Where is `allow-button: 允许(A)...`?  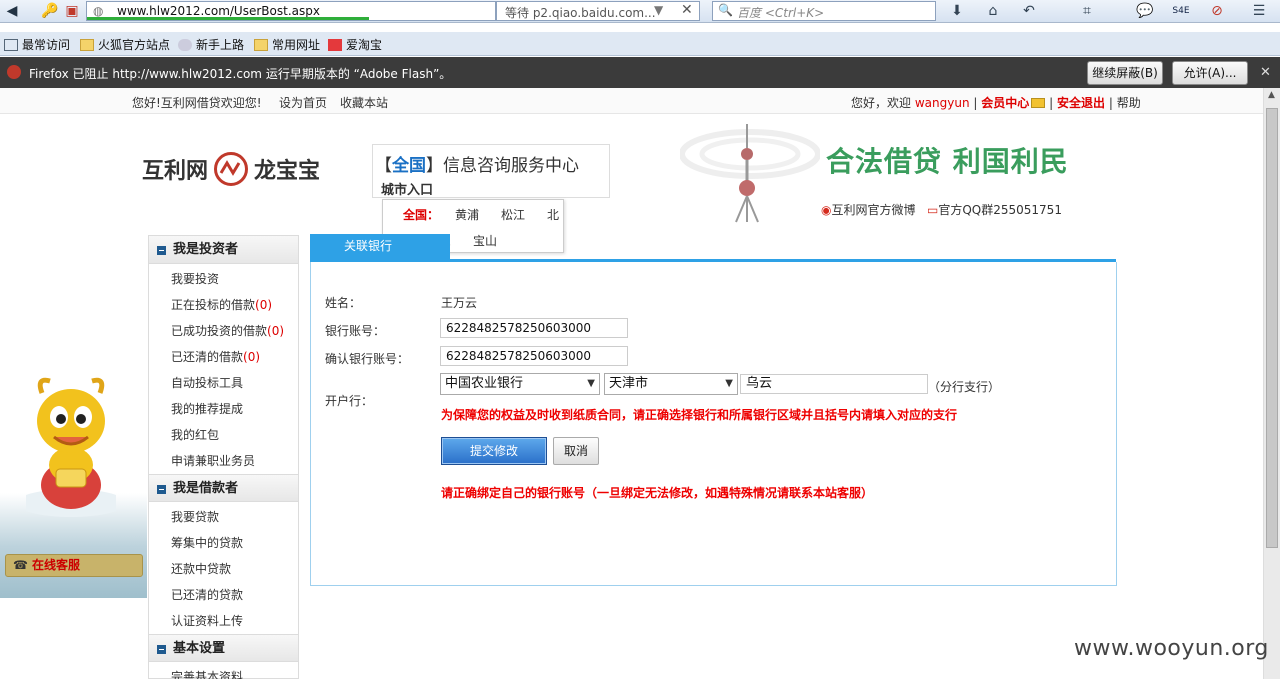
allow-button: 允许(A)... is located at coordinates (1210, 73).